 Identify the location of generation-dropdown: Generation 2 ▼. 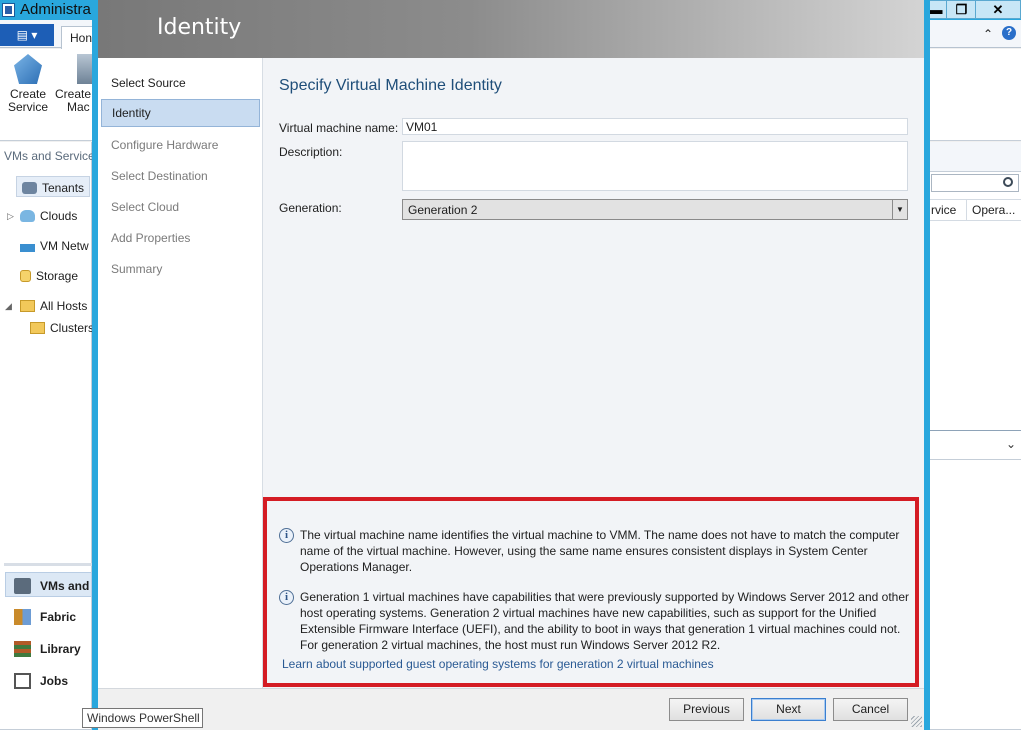
(655, 209).